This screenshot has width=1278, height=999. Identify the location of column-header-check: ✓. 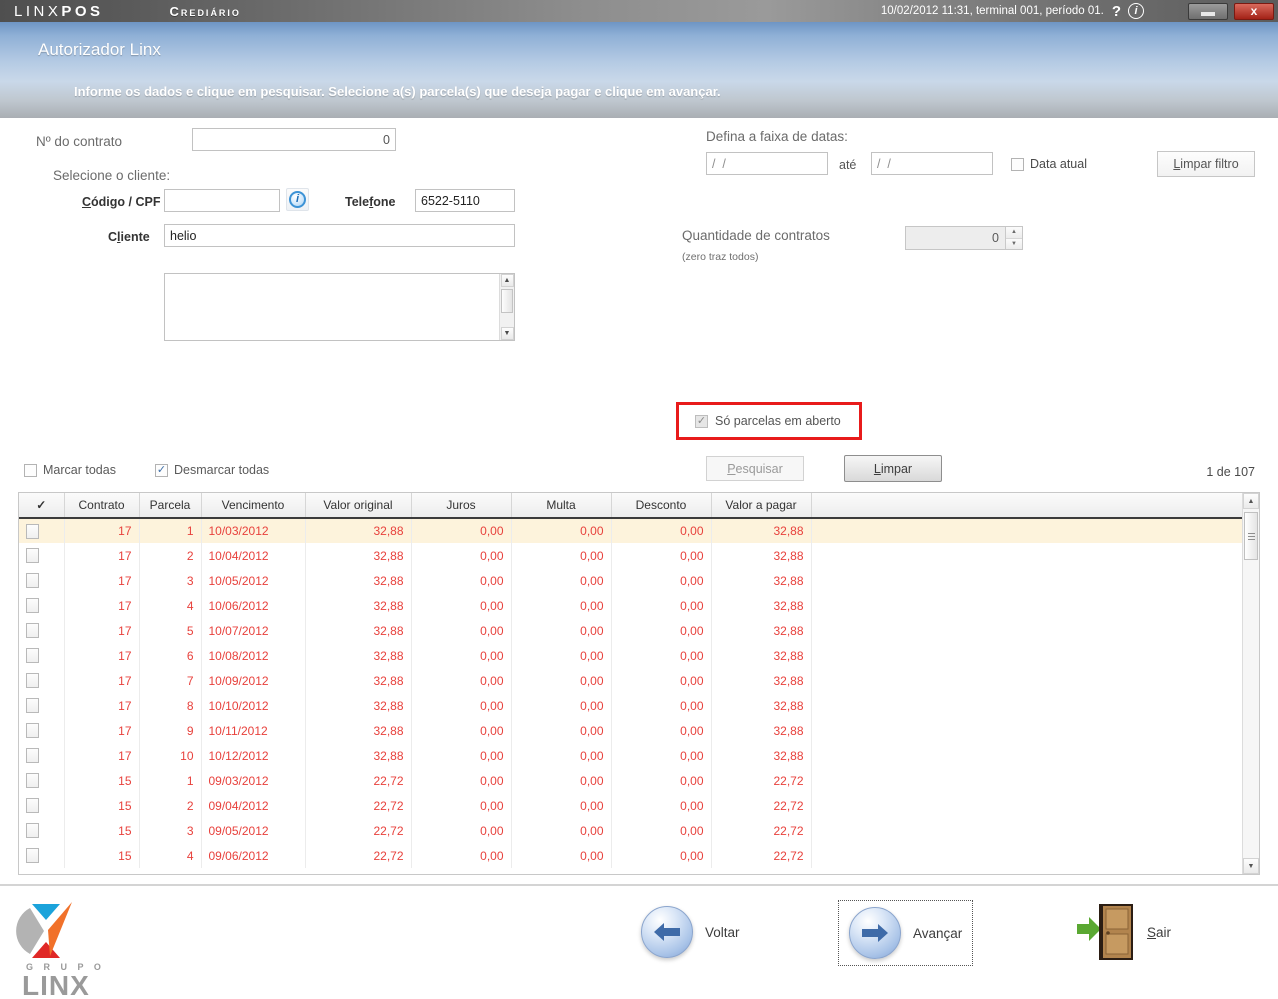
(42, 506).